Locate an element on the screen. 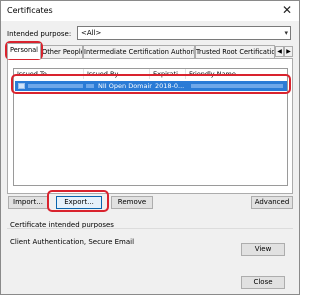 This screenshot has width=320, height=295. view-button: View is located at coordinates (263, 249).